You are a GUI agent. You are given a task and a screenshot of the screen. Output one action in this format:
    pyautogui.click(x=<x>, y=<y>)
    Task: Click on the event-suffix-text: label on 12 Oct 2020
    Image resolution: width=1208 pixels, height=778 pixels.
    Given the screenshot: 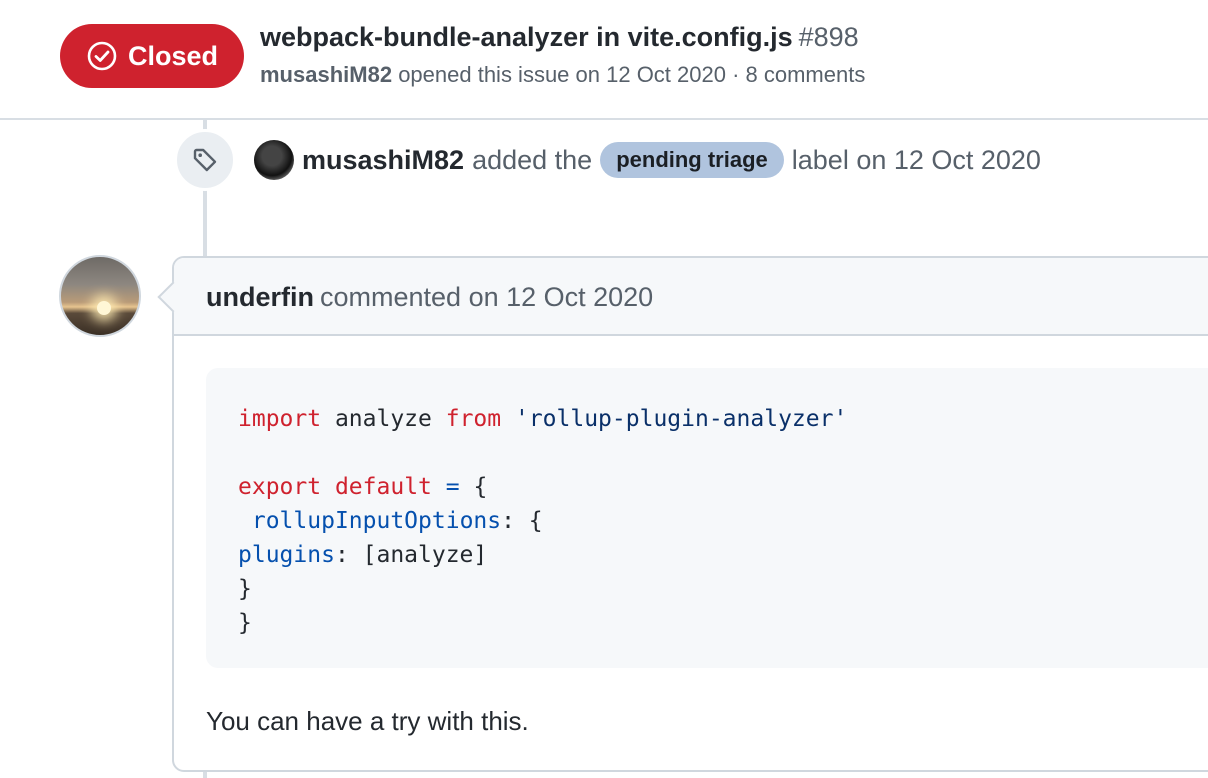 What is the action you would take?
    pyautogui.click(x=916, y=159)
    